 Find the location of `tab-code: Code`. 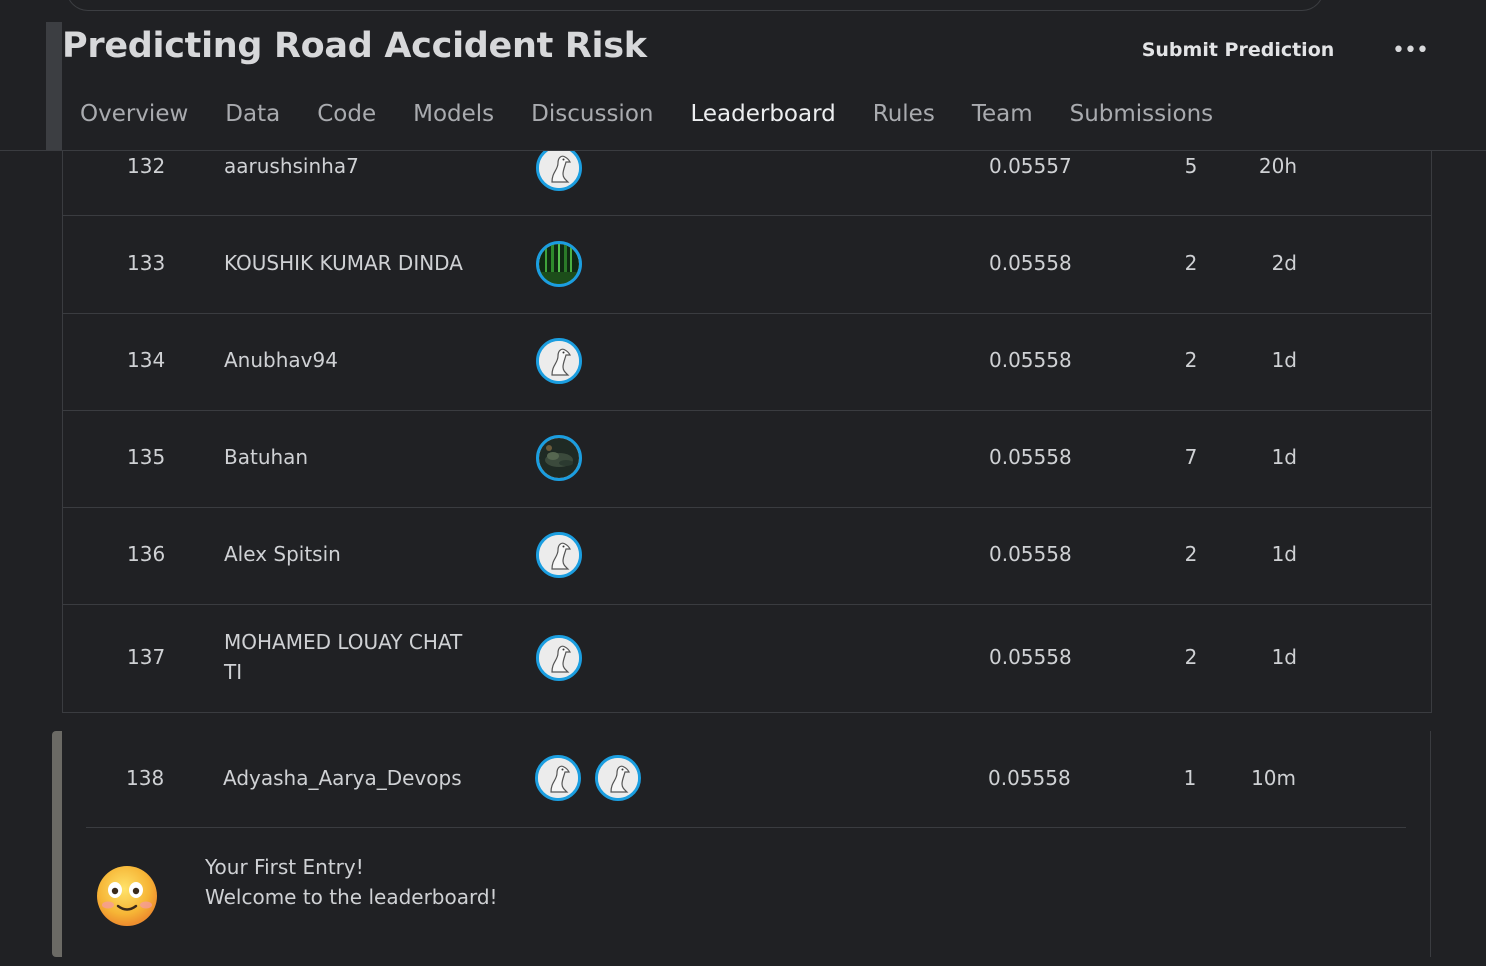

tab-code: Code is located at coordinates (346, 114).